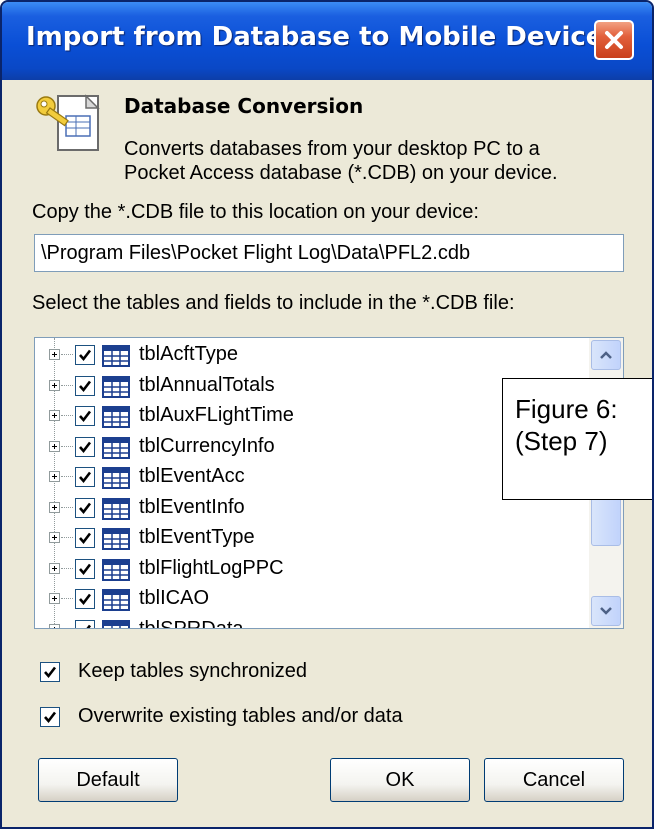  What do you see at coordinates (561, 441) in the screenshot?
I see `figure-annotation-line2: (Step 7)` at bounding box center [561, 441].